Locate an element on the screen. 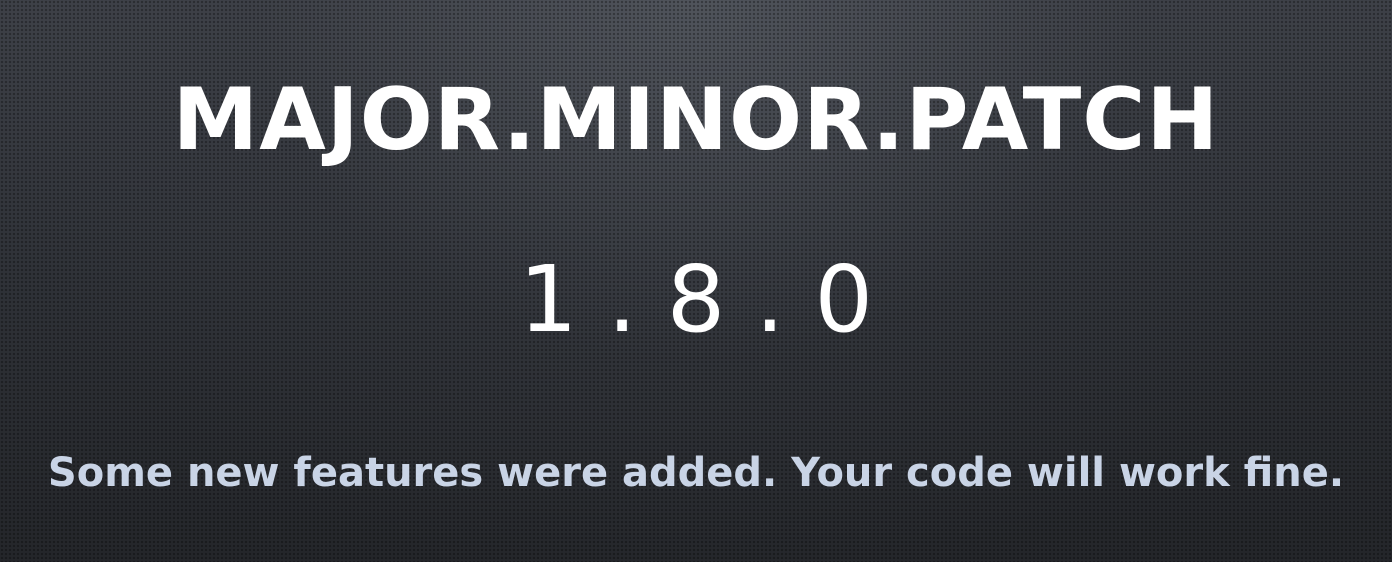 The height and width of the screenshot is (562, 1392). version-number: 1.8.0 is located at coordinates (711, 299).